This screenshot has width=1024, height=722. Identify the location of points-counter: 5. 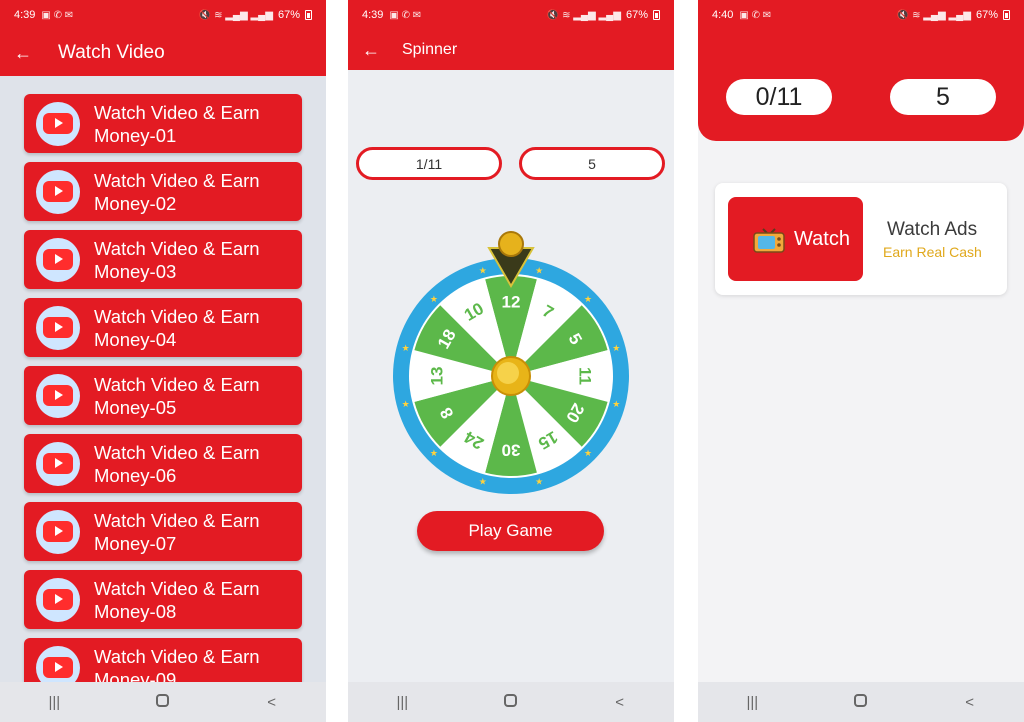
(592, 163).